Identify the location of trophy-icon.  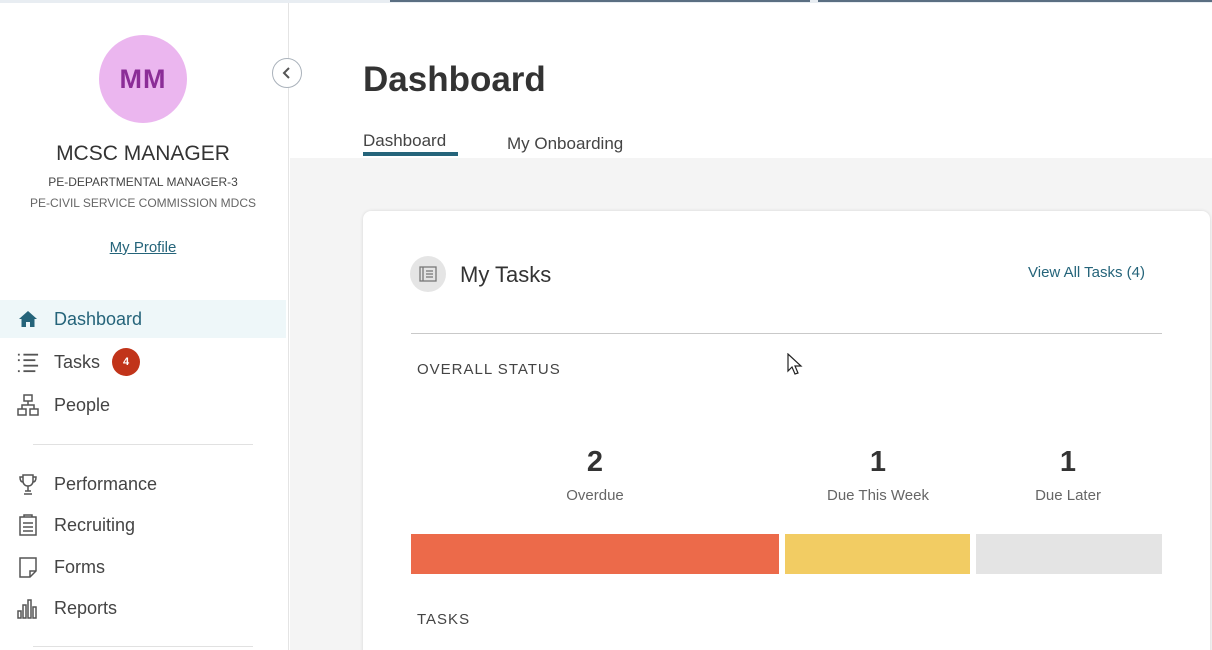
(28, 484).